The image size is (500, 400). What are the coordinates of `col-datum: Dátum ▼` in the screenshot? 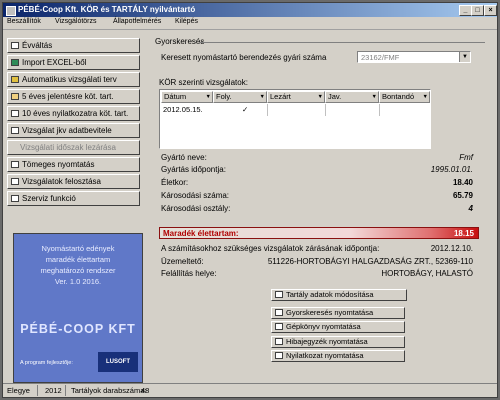 It's located at (187, 97).